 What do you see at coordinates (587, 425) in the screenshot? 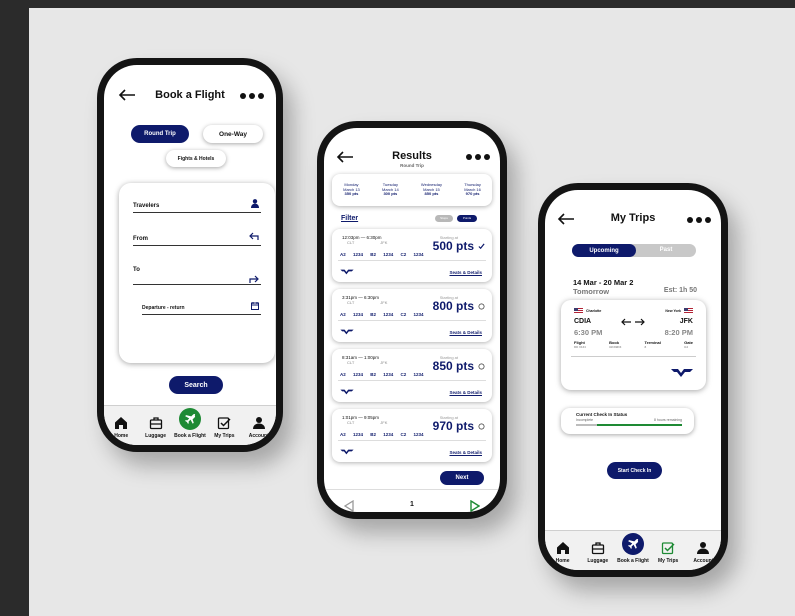
I see `checkin-progress-fill` at bounding box center [587, 425].